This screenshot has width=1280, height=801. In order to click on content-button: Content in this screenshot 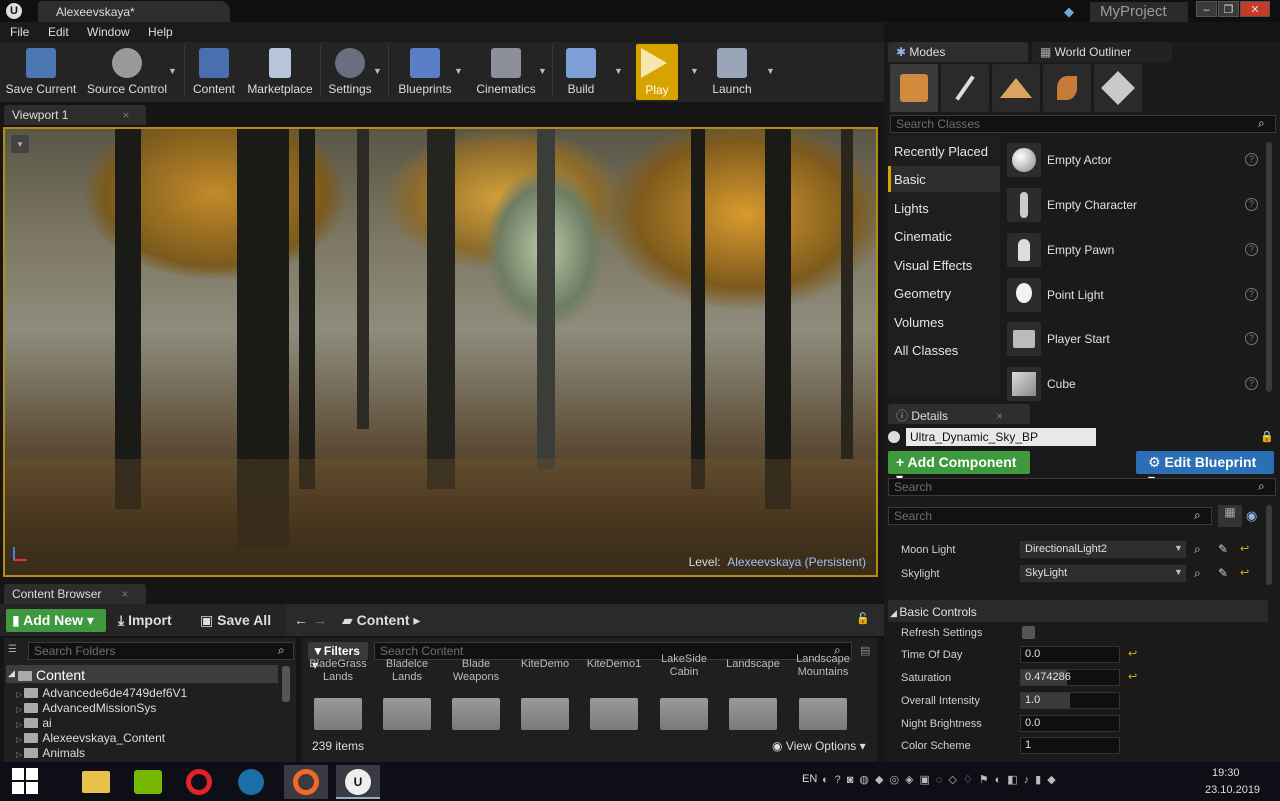, I will do `click(214, 72)`.